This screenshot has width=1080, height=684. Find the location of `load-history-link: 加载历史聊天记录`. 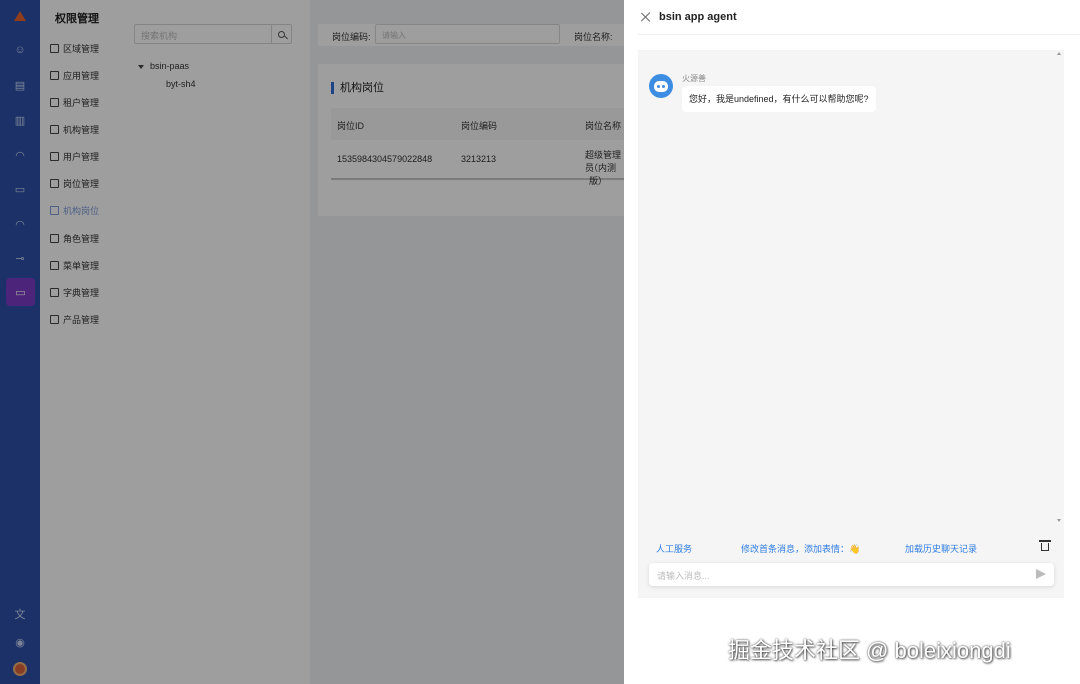

load-history-link: 加载历史聊天记录 is located at coordinates (941, 548).